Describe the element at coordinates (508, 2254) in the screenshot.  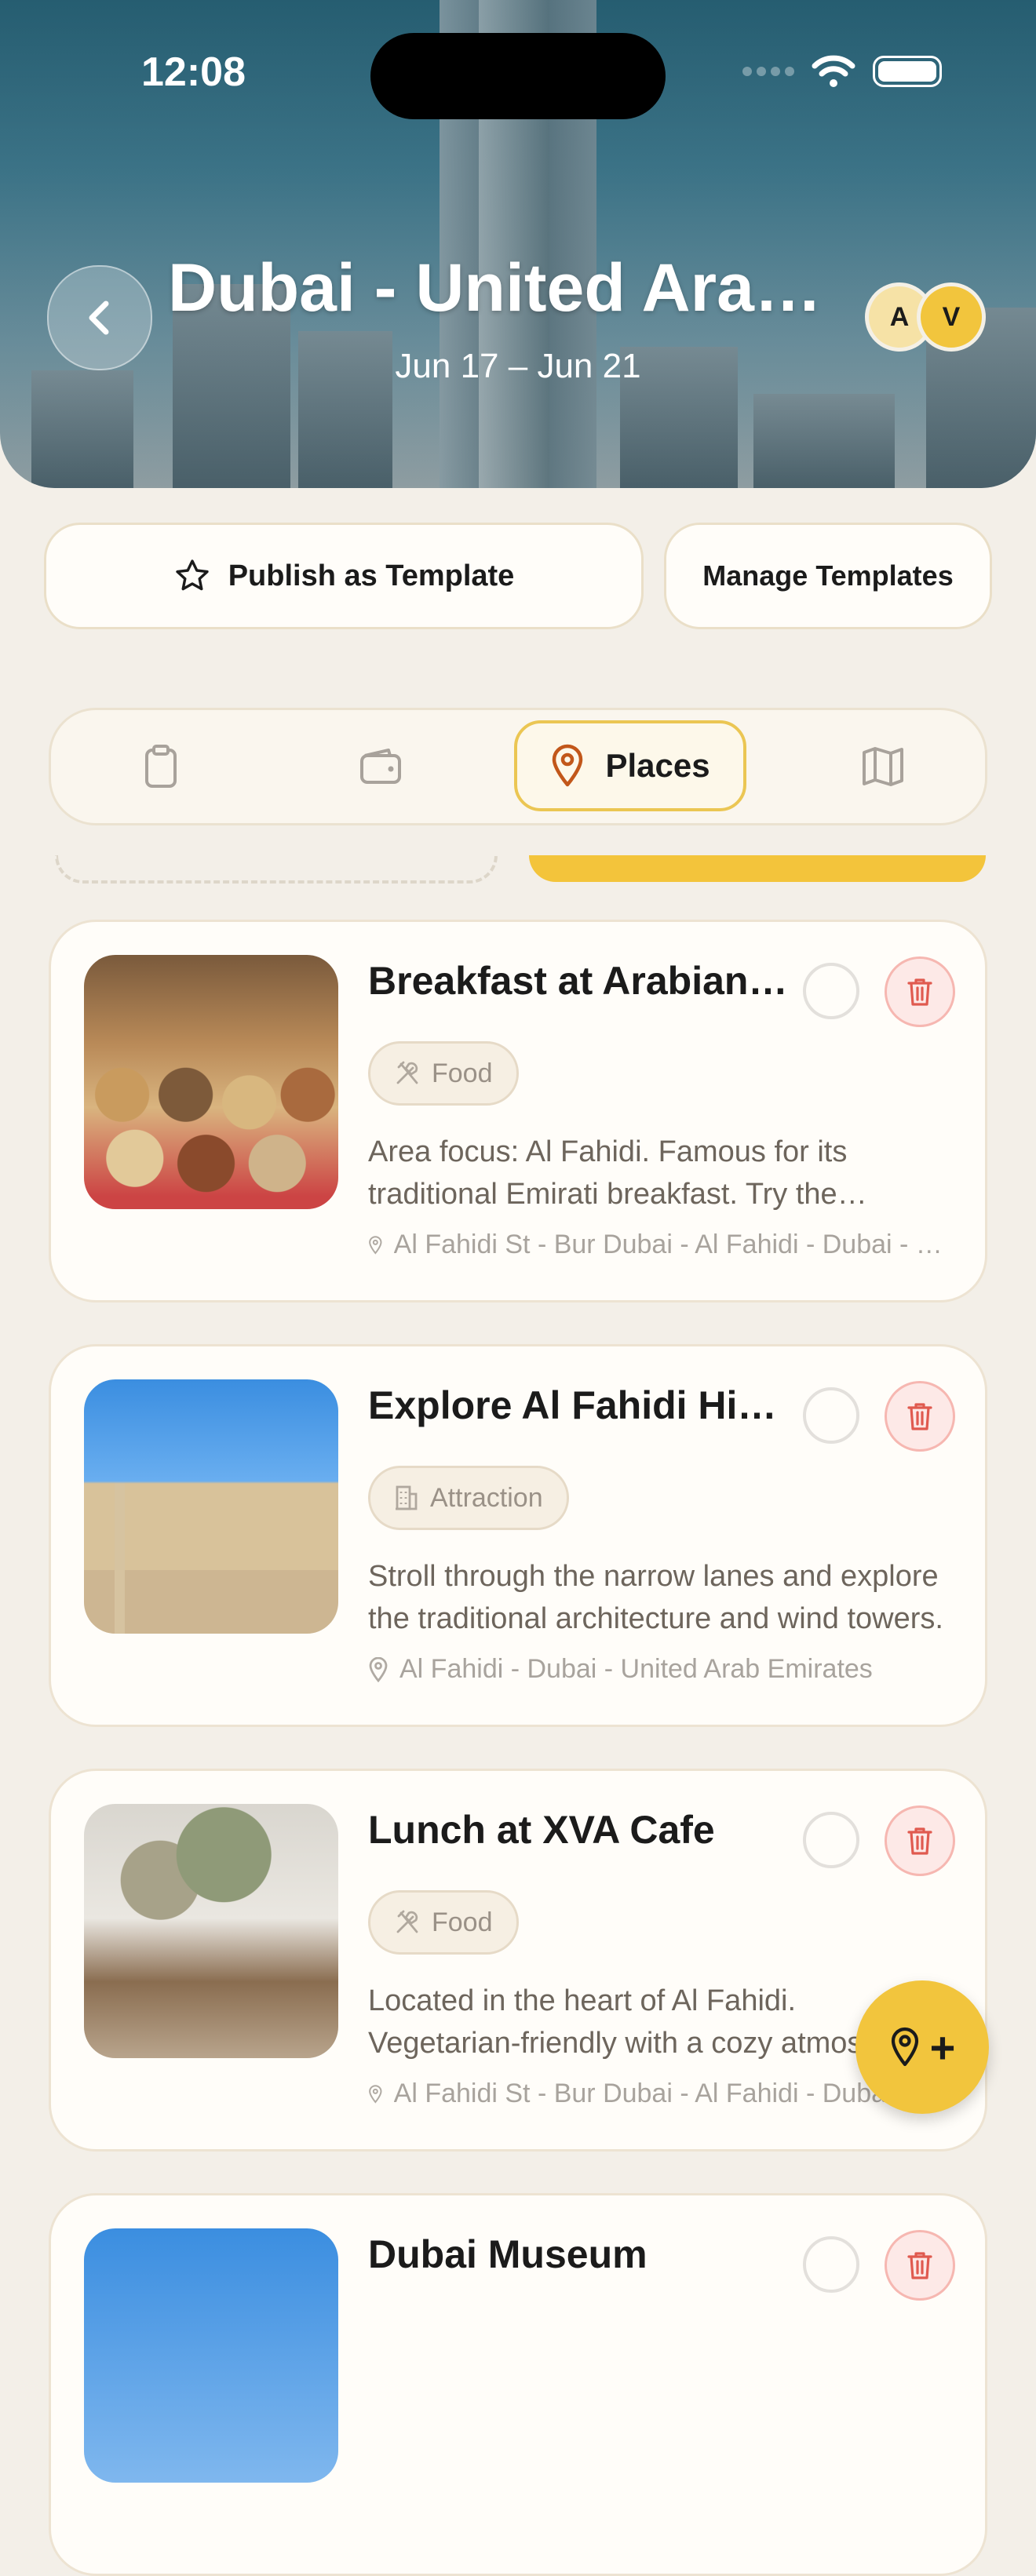
I see `place-title: Dubai Museum` at that location.